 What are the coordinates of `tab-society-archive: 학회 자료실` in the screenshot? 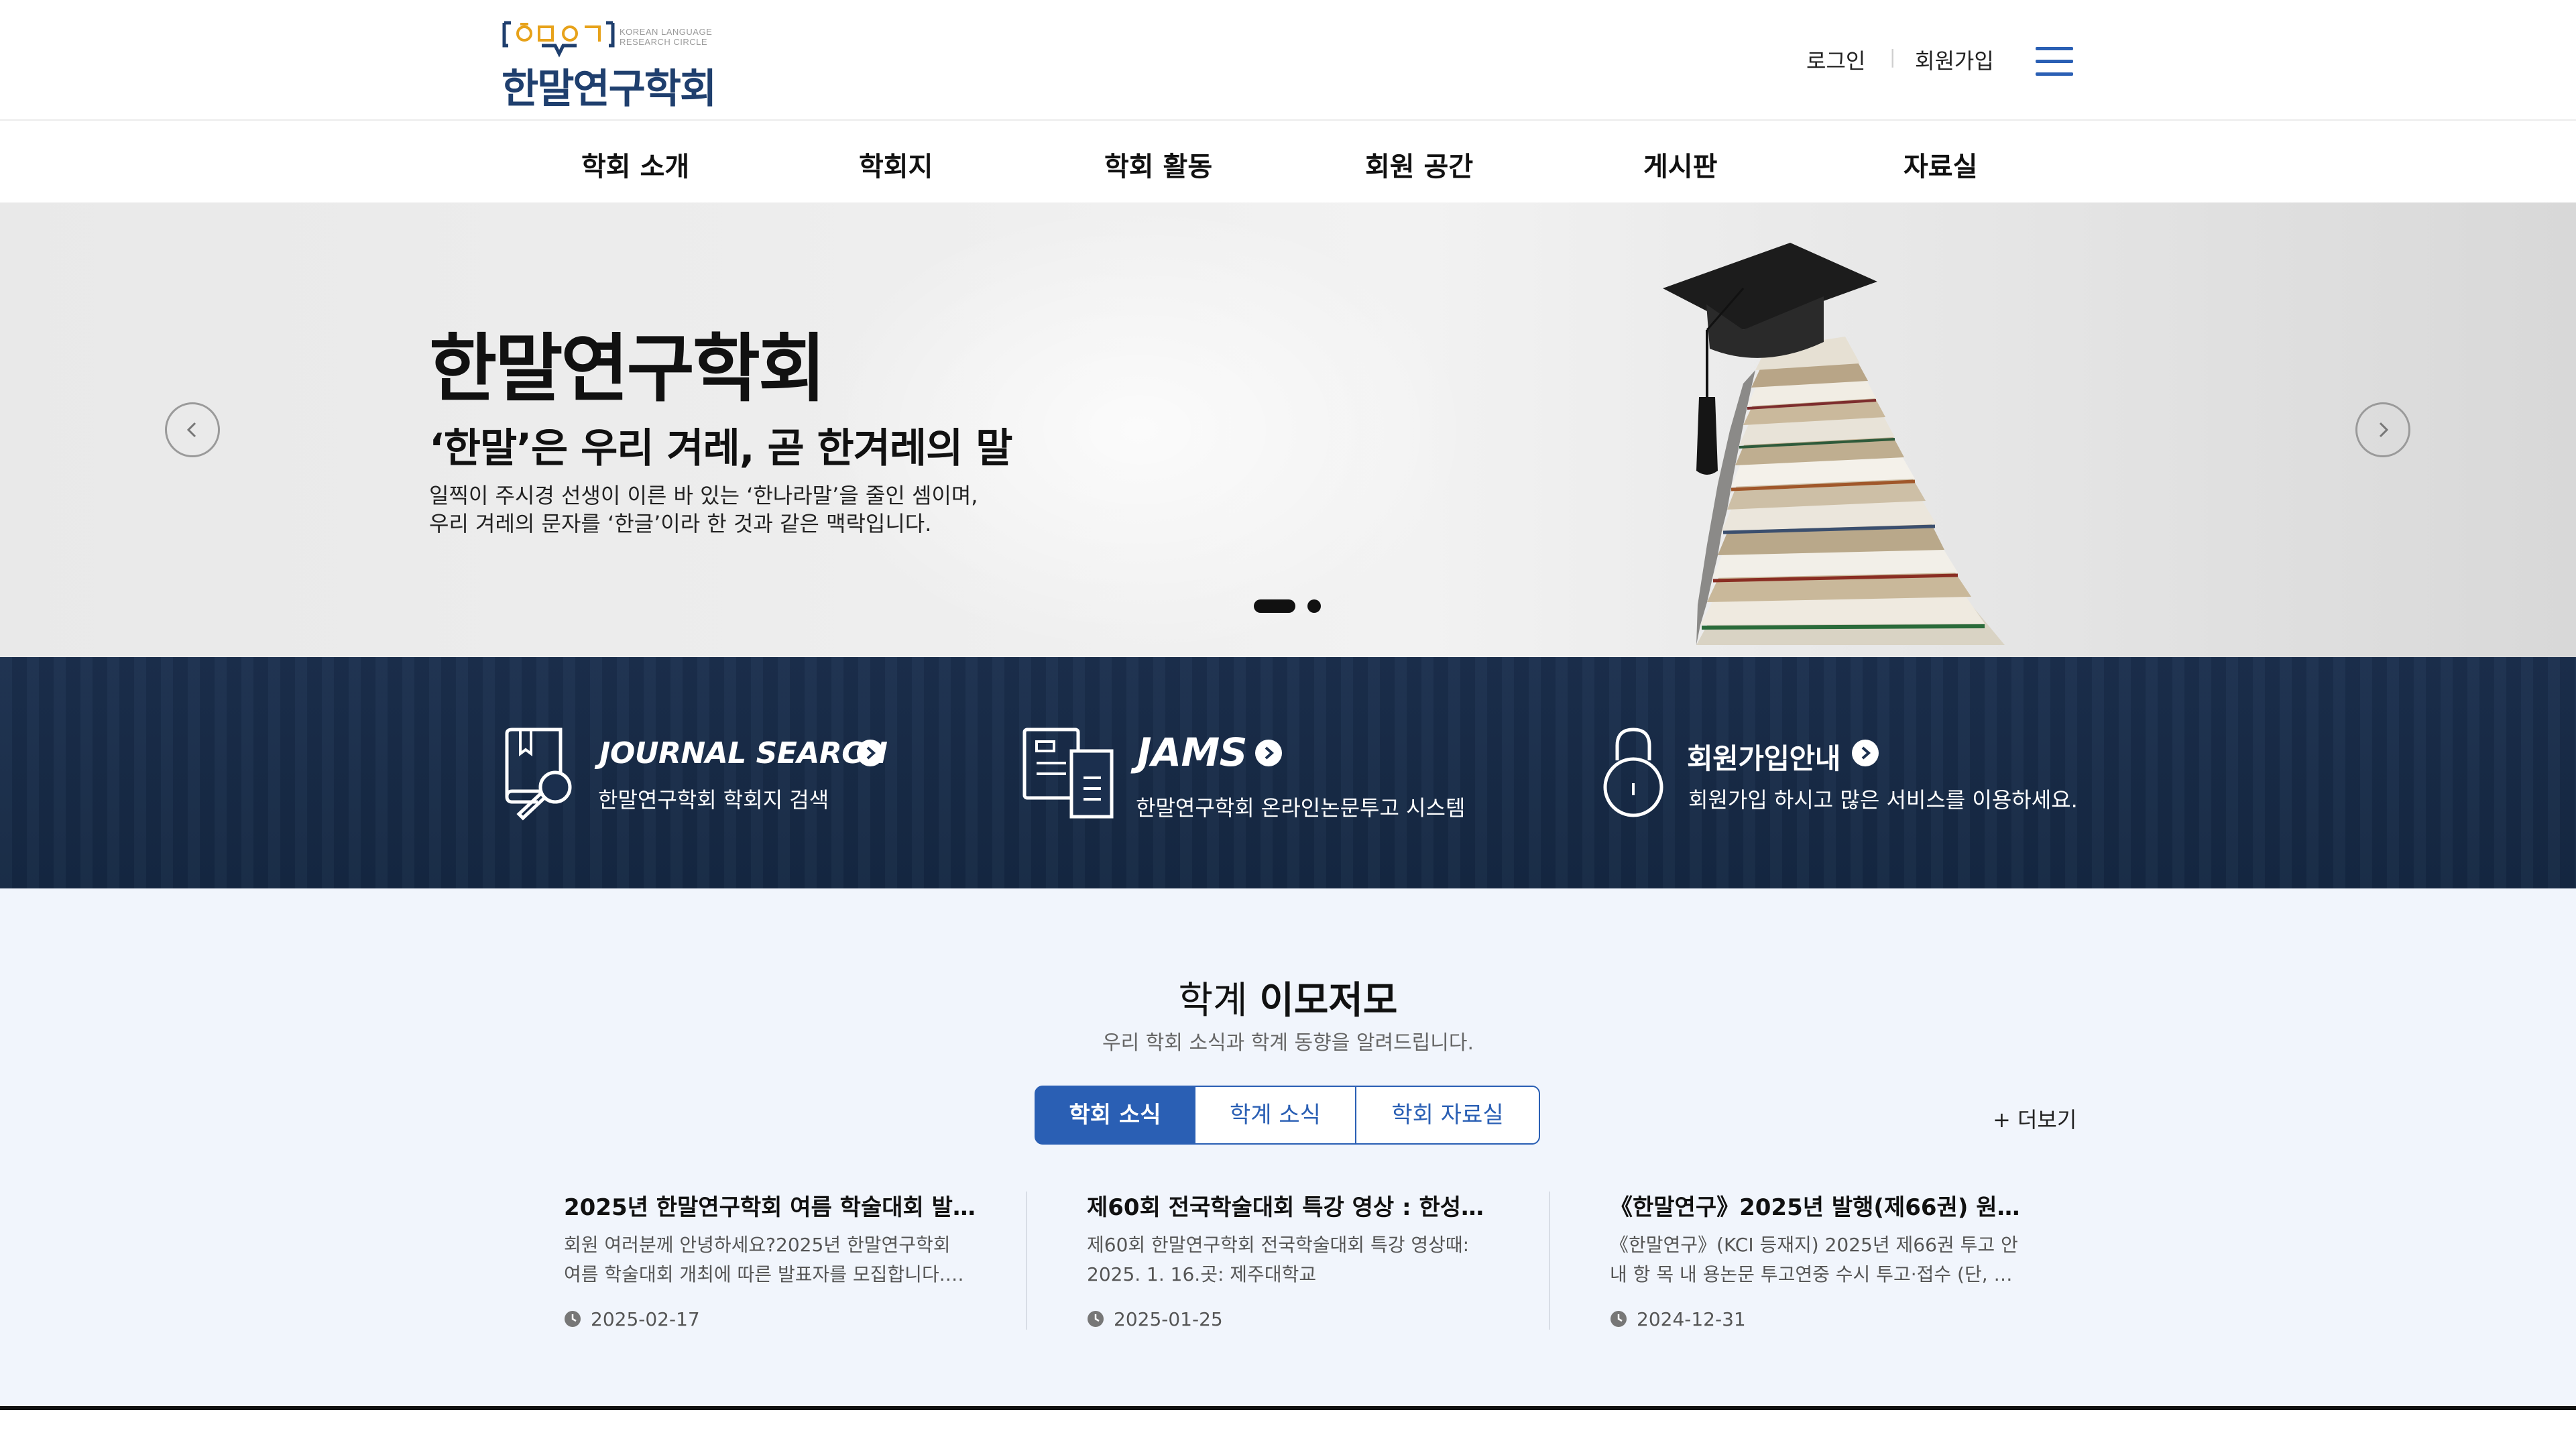 It's located at (1447, 1116).